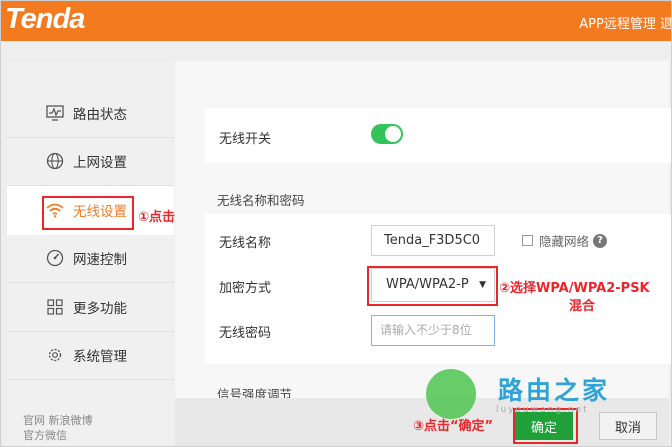 The image size is (672, 447). What do you see at coordinates (438, 135) in the screenshot?
I see `wireless-switch-card` at bounding box center [438, 135].